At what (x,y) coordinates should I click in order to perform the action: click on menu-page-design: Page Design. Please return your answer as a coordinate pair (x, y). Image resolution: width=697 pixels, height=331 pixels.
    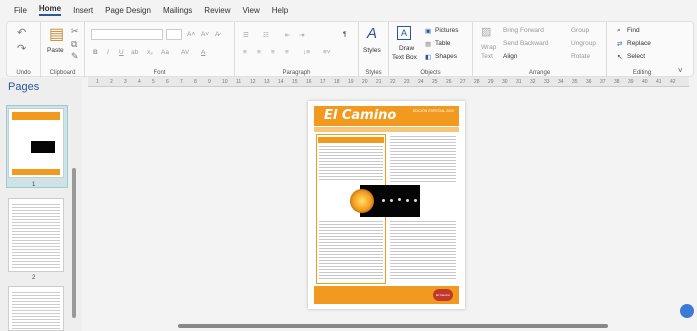
    Looking at the image, I should click on (128, 10).